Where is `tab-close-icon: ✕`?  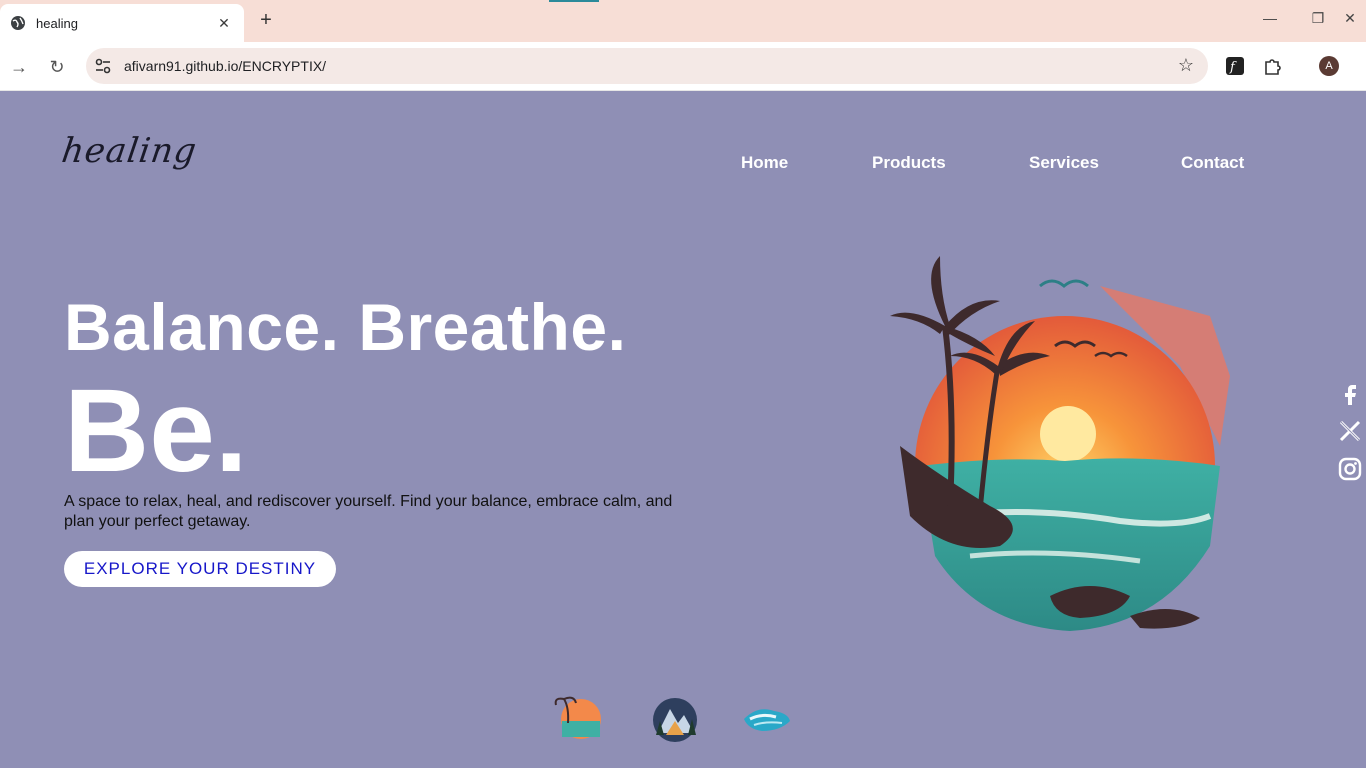 tab-close-icon: ✕ is located at coordinates (224, 23).